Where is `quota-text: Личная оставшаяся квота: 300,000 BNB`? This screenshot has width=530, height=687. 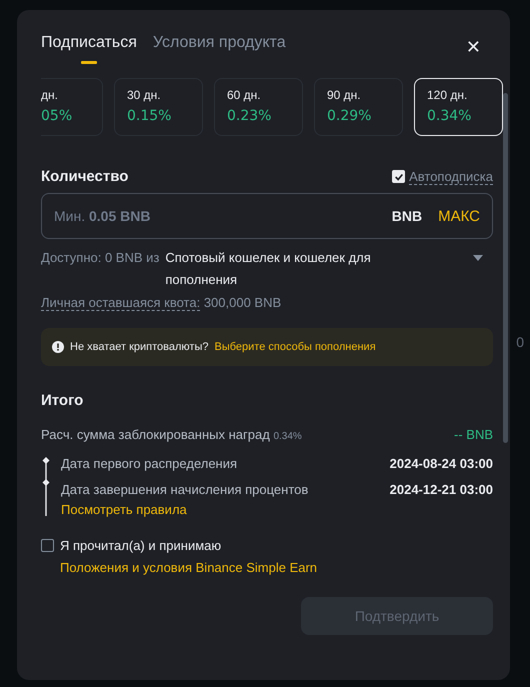 quota-text: Личная оставшаяся квота: 300,000 BNB is located at coordinates (161, 302).